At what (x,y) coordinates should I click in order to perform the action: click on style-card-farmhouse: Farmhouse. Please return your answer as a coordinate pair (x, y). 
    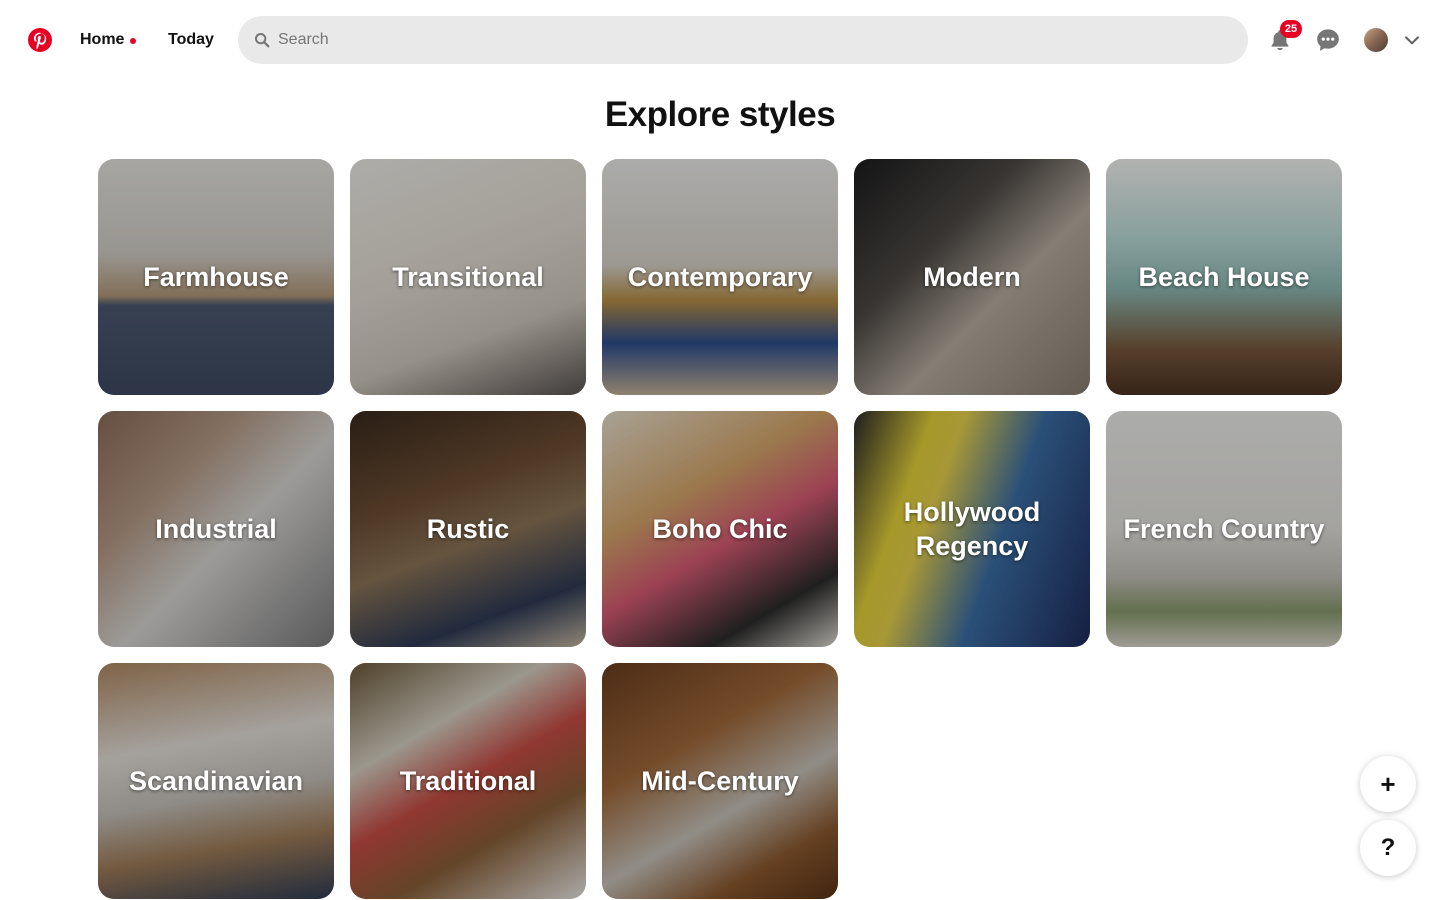
    Looking at the image, I should click on (216, 277).